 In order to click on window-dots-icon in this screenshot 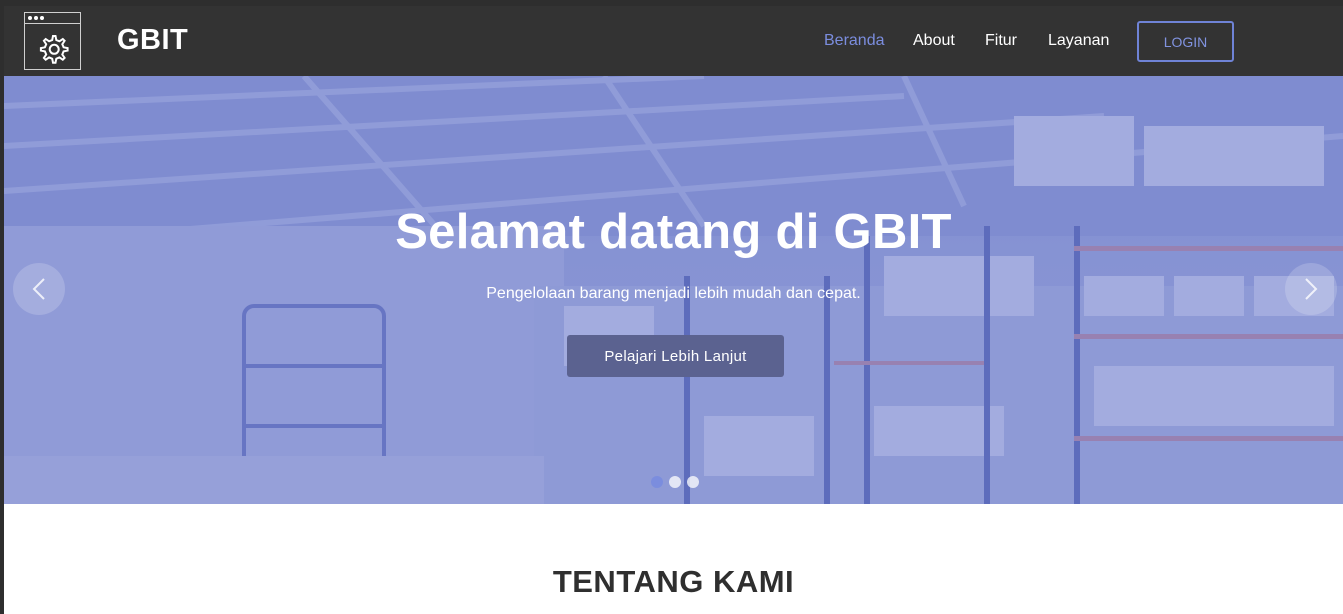, I will do `click(36, 18)`.